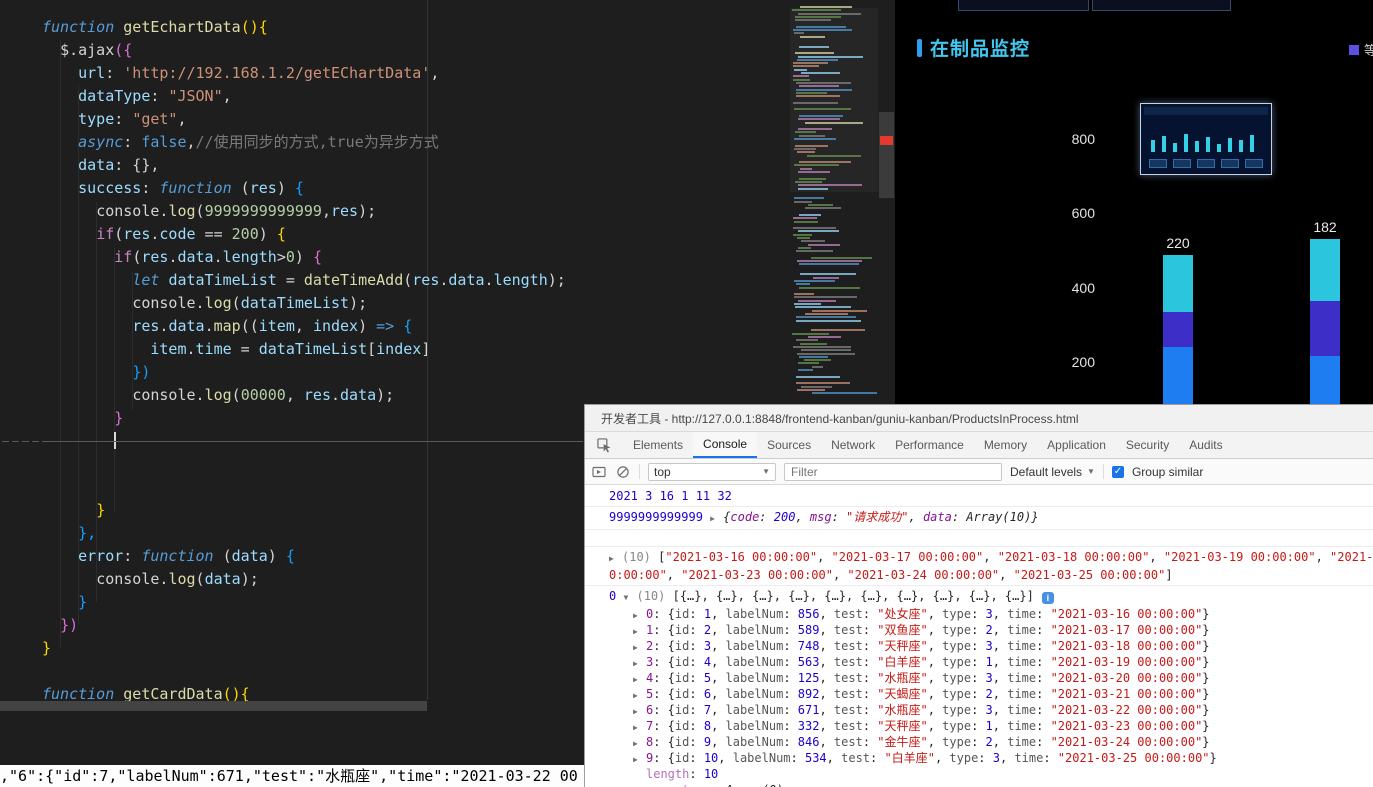  What do you see at coordinates (1005, 445) in the screenshot?
I see `tab-memory: Memory` at bounding box center [1005, 445].